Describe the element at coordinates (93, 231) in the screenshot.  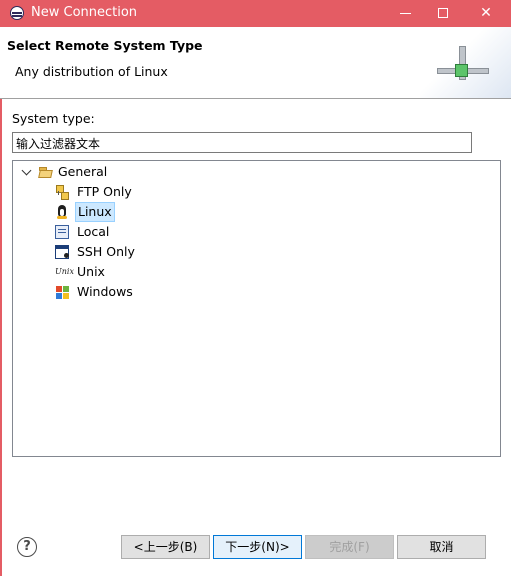
I see `tree-item-label: Local` at that location.